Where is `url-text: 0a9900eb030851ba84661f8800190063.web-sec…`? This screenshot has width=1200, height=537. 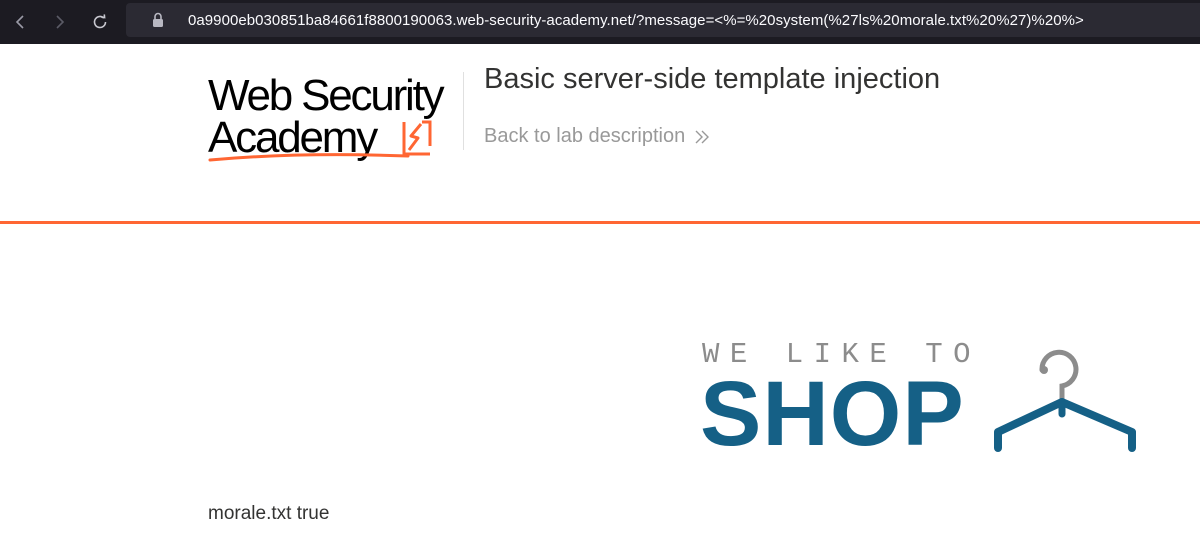
url-text: 0a9900eb030851ba84661f8800190063.web-sec… is located at coordinates (636, 20).